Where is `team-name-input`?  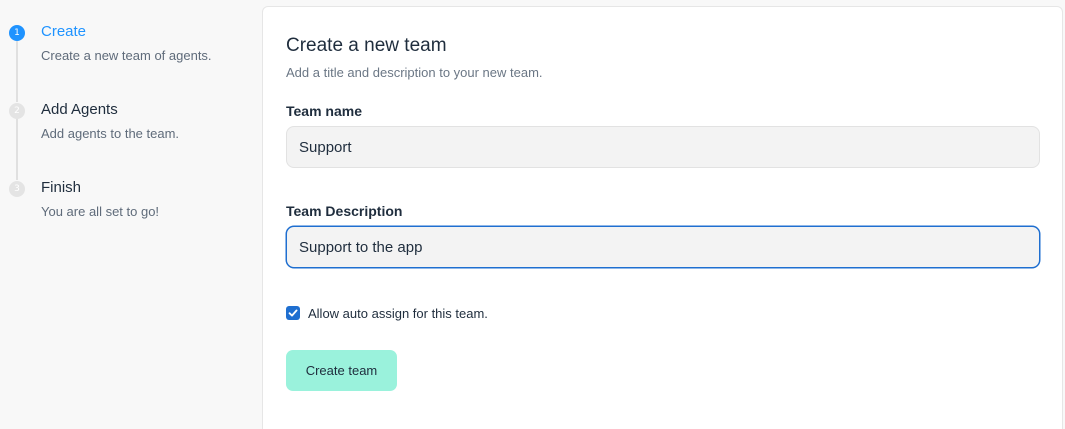 team-name-input is located at coordinates (663, 147).